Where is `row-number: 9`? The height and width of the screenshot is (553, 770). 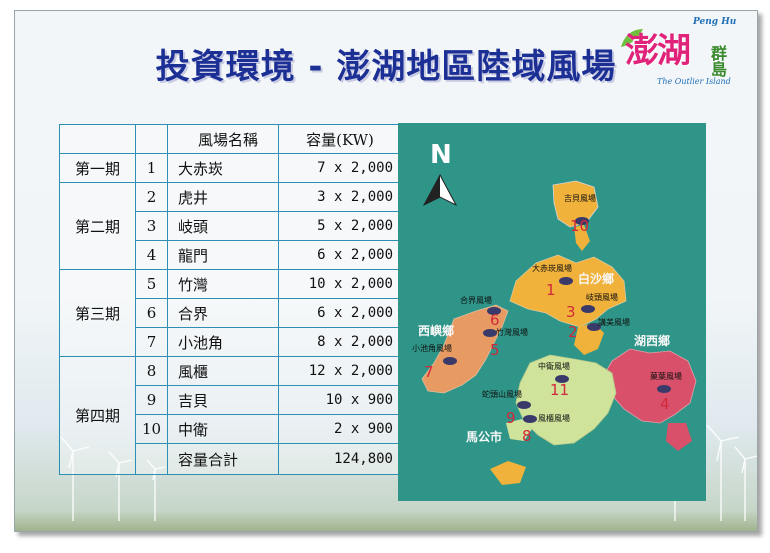 row-number: 9 is located at coordinates (151, 400).